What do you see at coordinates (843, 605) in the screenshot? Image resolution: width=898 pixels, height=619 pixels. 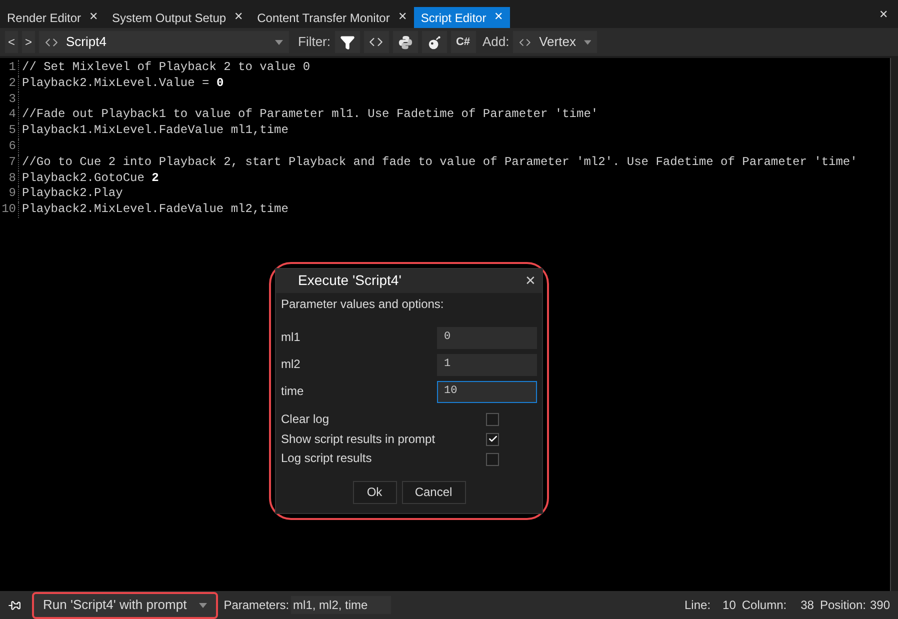 I see `position-label: Position:` at bounding box center [843, 605].